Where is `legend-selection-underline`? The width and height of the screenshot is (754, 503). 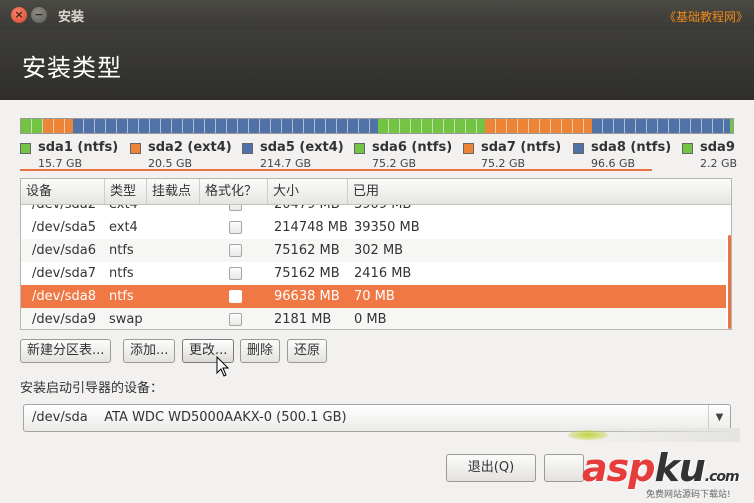 legend-selection-underline is located at coordinates (336, 170).